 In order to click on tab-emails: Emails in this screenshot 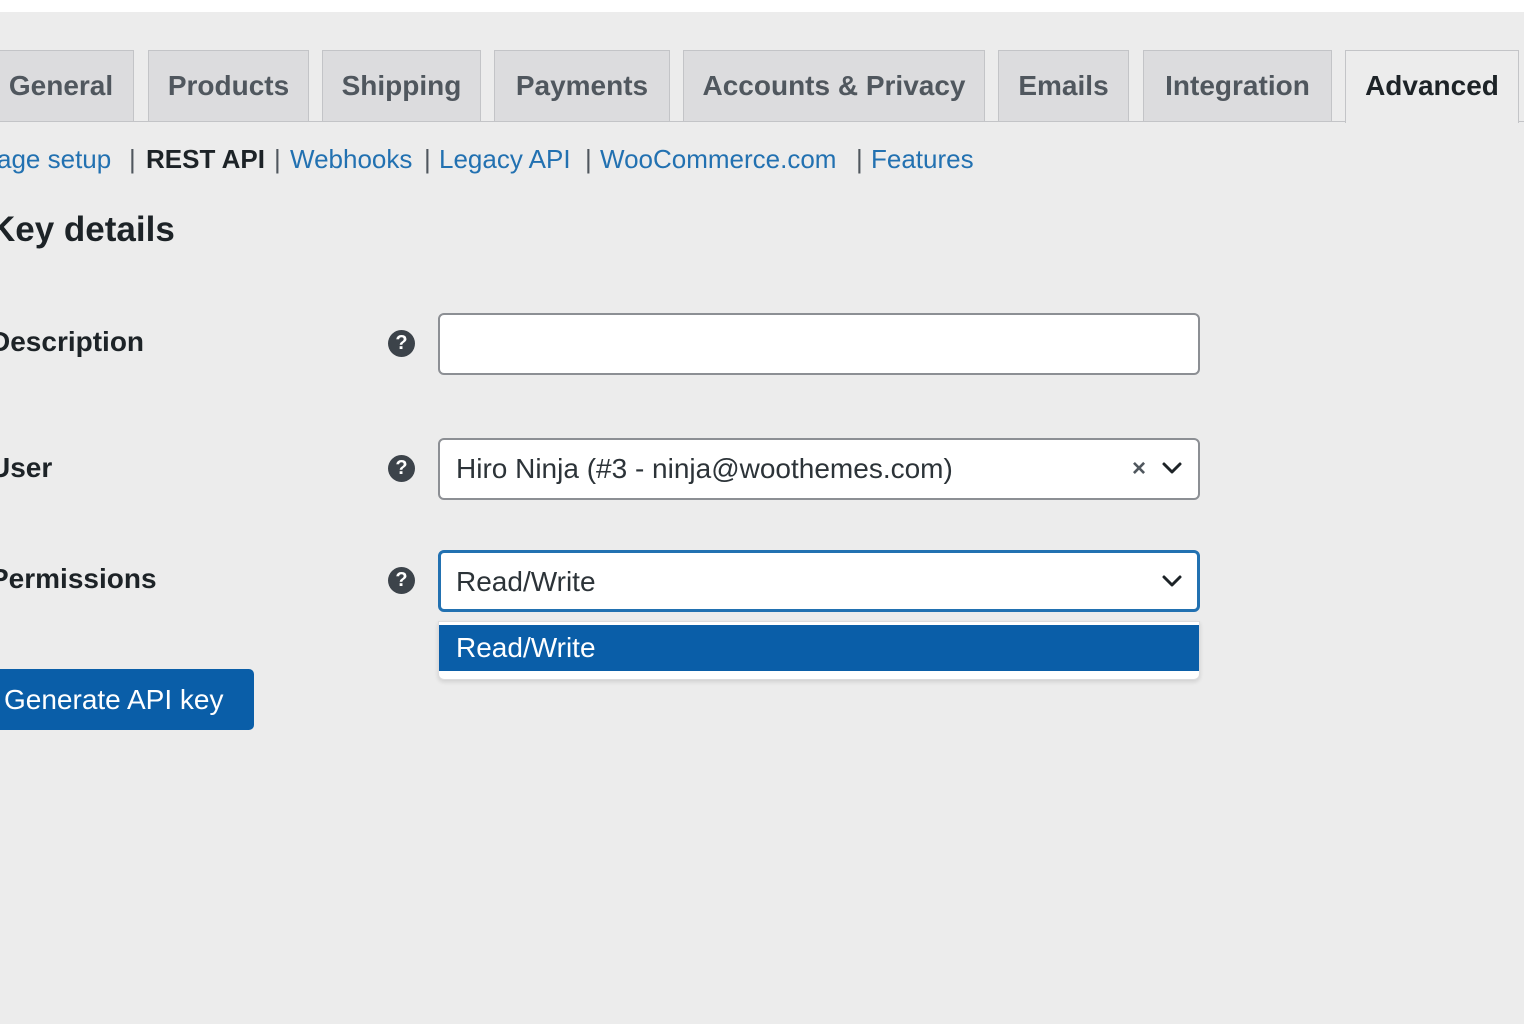, I will do `click(1063, 85)`.